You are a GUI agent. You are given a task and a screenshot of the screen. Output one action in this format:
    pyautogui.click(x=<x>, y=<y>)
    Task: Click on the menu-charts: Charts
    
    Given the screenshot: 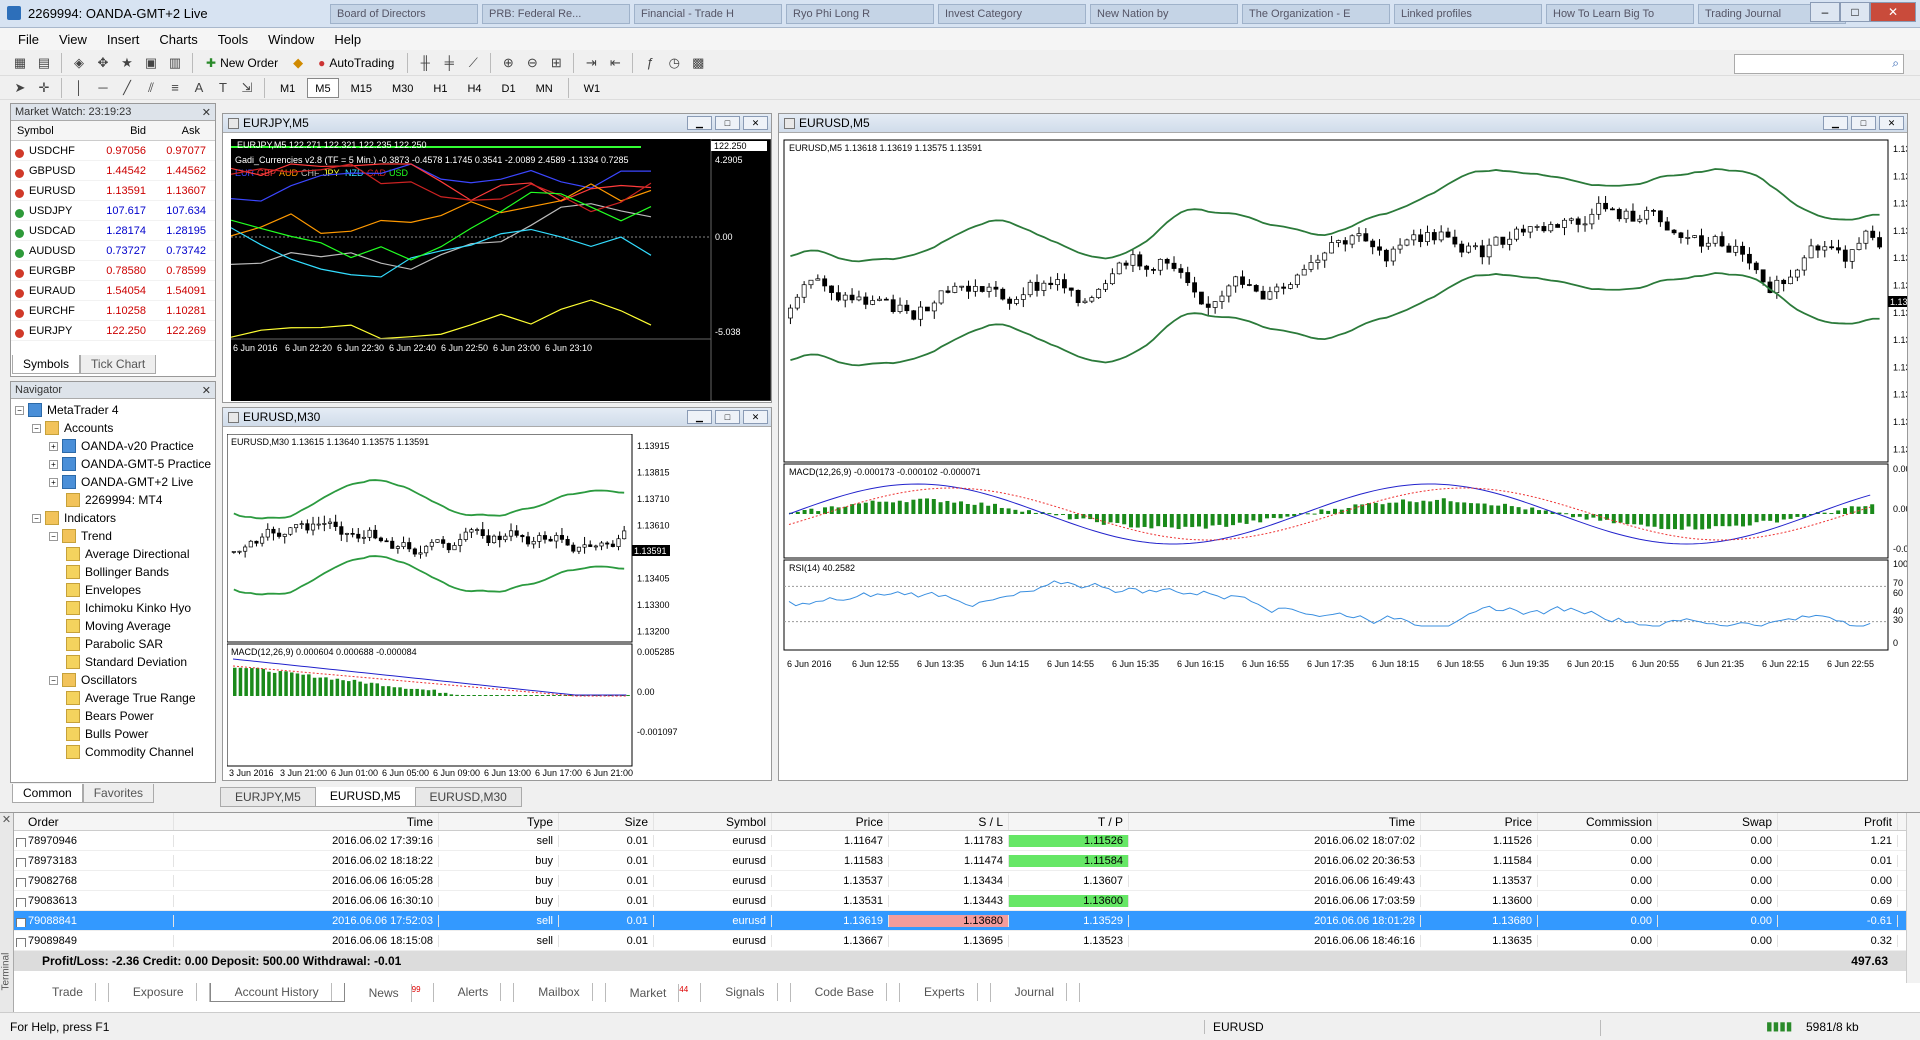 What is the action you would take?
    pyautogui.click(x=178, y=39)
    